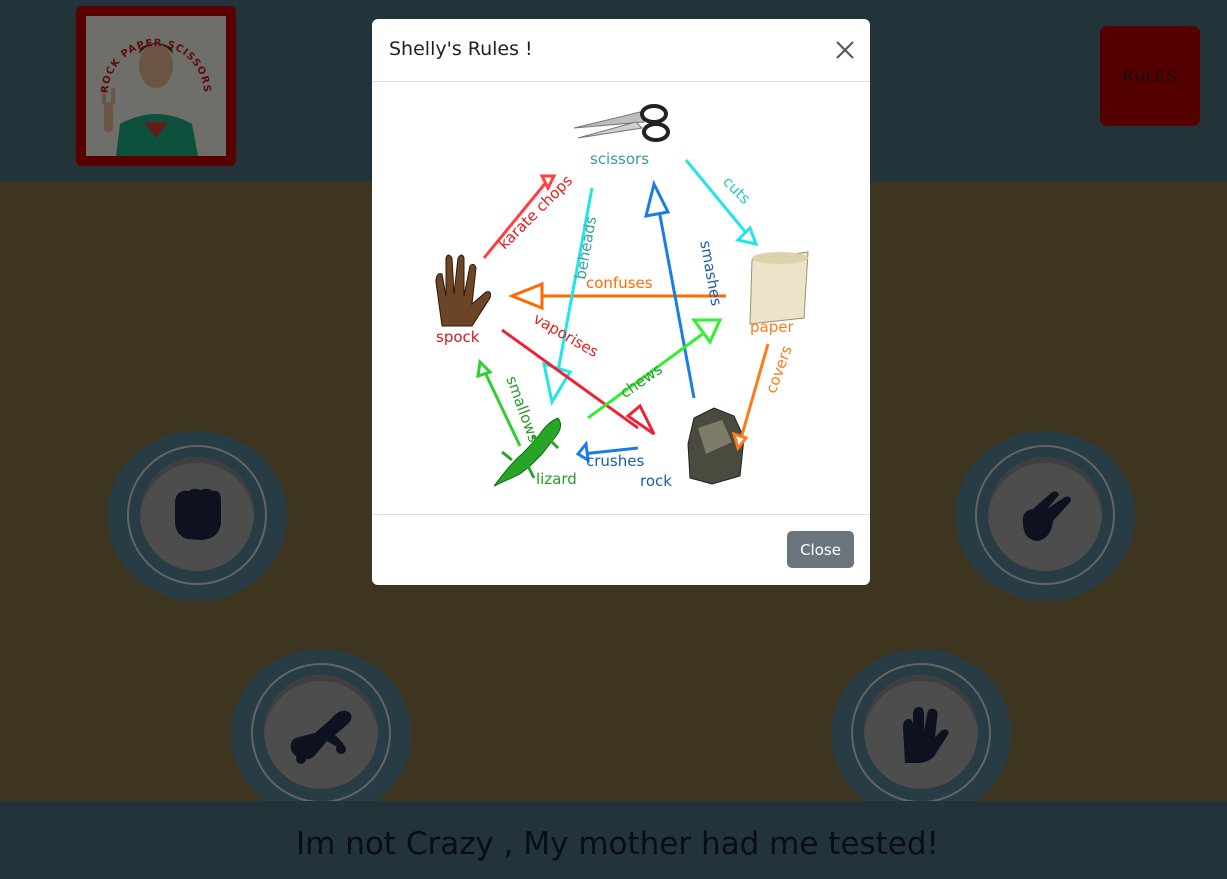 Image resolution: width=1227 pixels, height=879 pixels. What do you see at coordinates (621, 123) in the screenshot?
I see `scissors-image` at bounding box center [621, 123].